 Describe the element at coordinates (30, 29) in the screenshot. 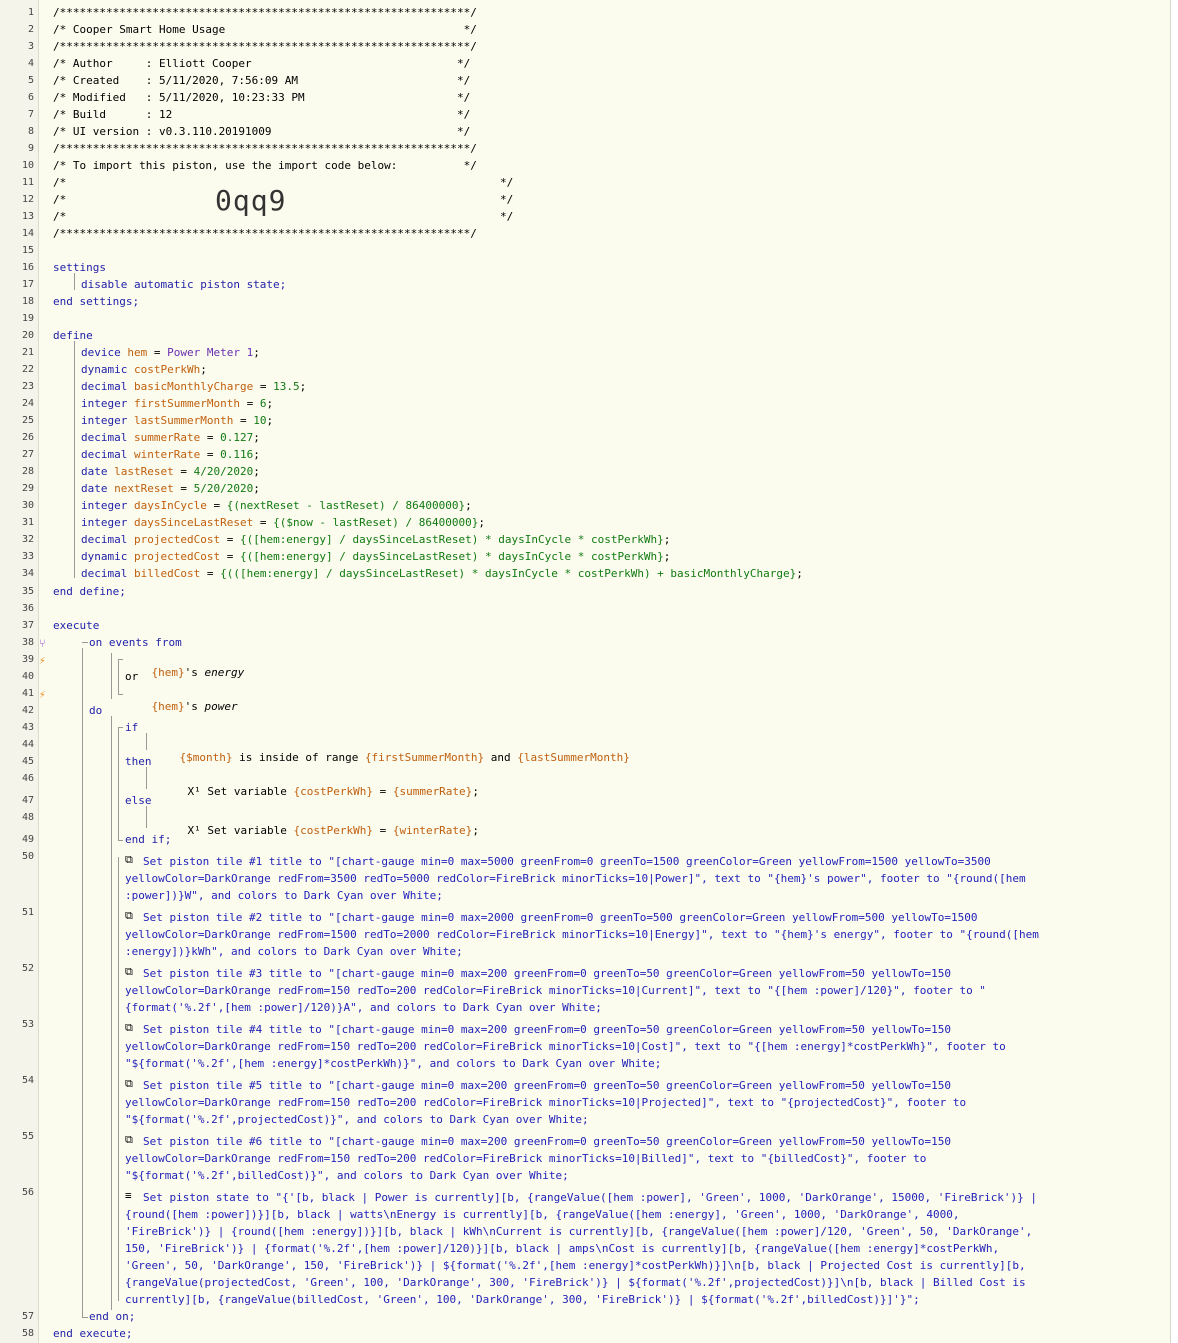

I see `line-number: 2` at that location.